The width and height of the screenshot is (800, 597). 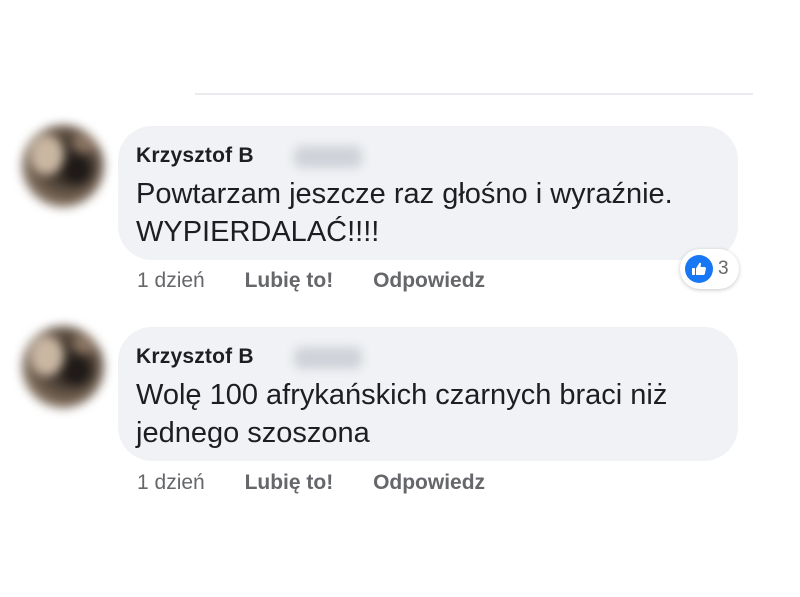 What do you see at coordinates (404, 194) in the screenshot?
I see `comment-text-line: Powtarzam jeszcze raz głośno i wyraźnie.` at bounding box center [404, 194].